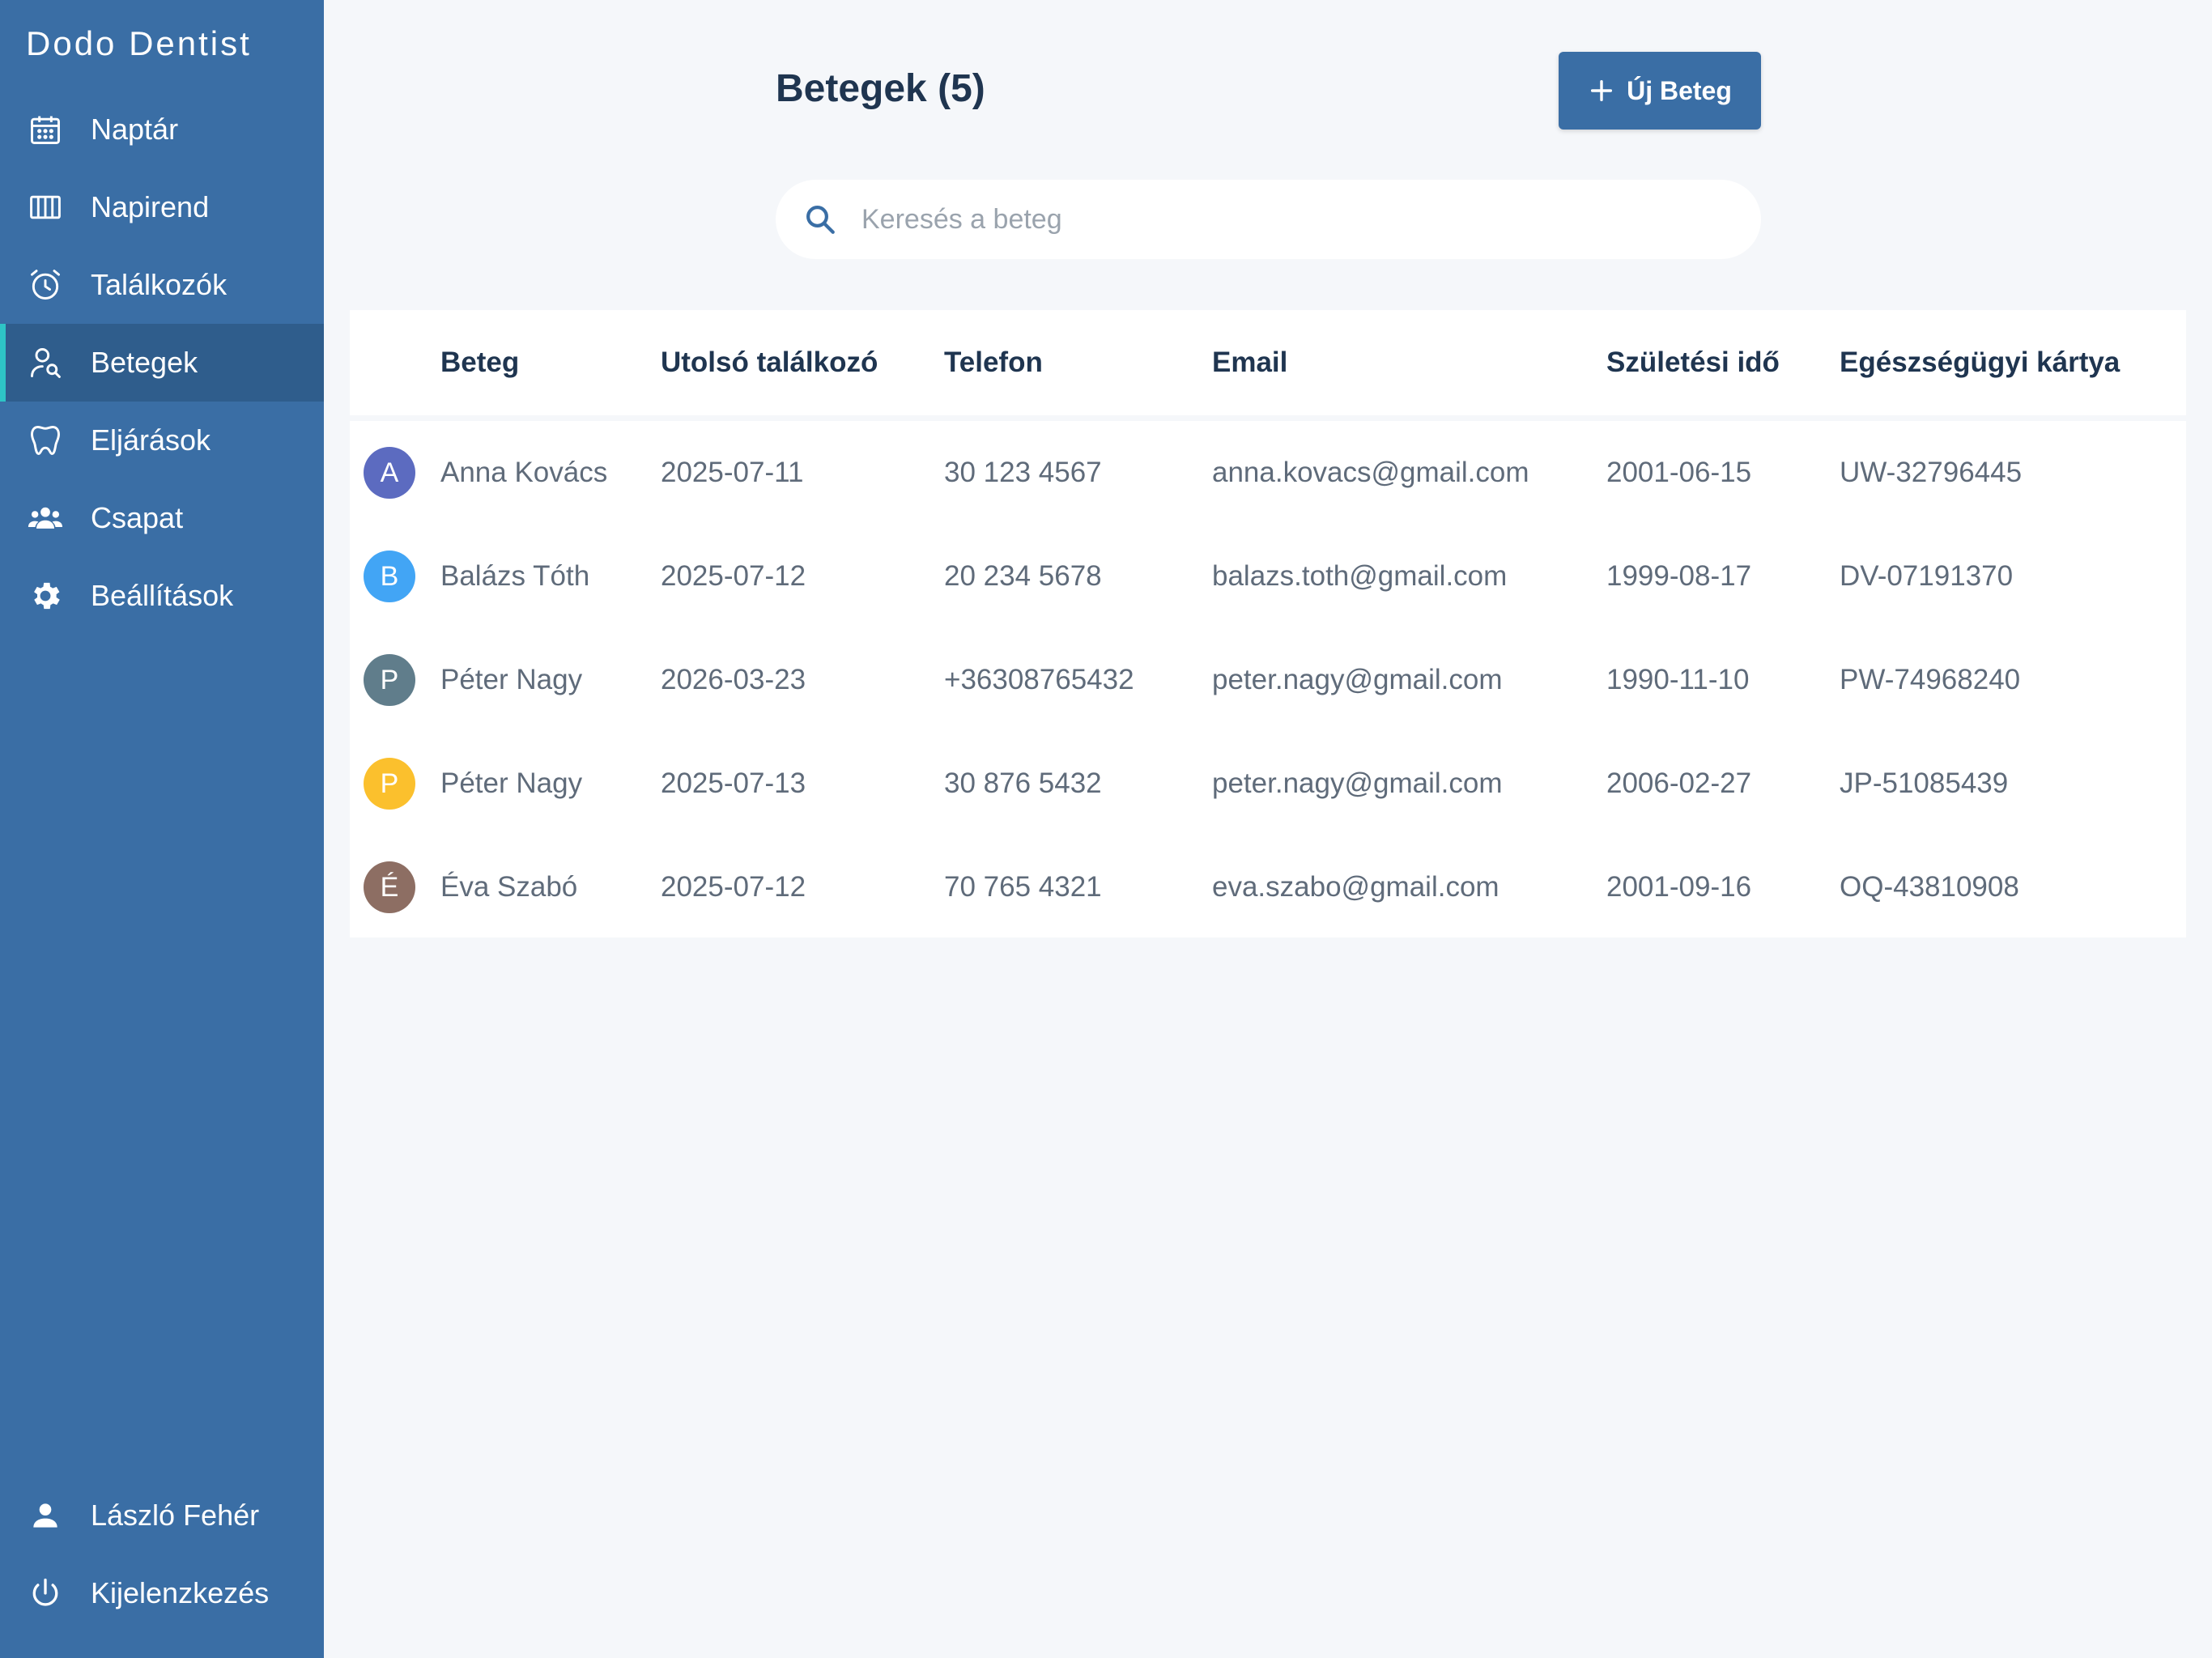 This screenshot has height=1658, width=2212. What do you see at coordinates (46, 129) in the screenshot?
I see `calendar-icon` at bounding box center [46, 129].